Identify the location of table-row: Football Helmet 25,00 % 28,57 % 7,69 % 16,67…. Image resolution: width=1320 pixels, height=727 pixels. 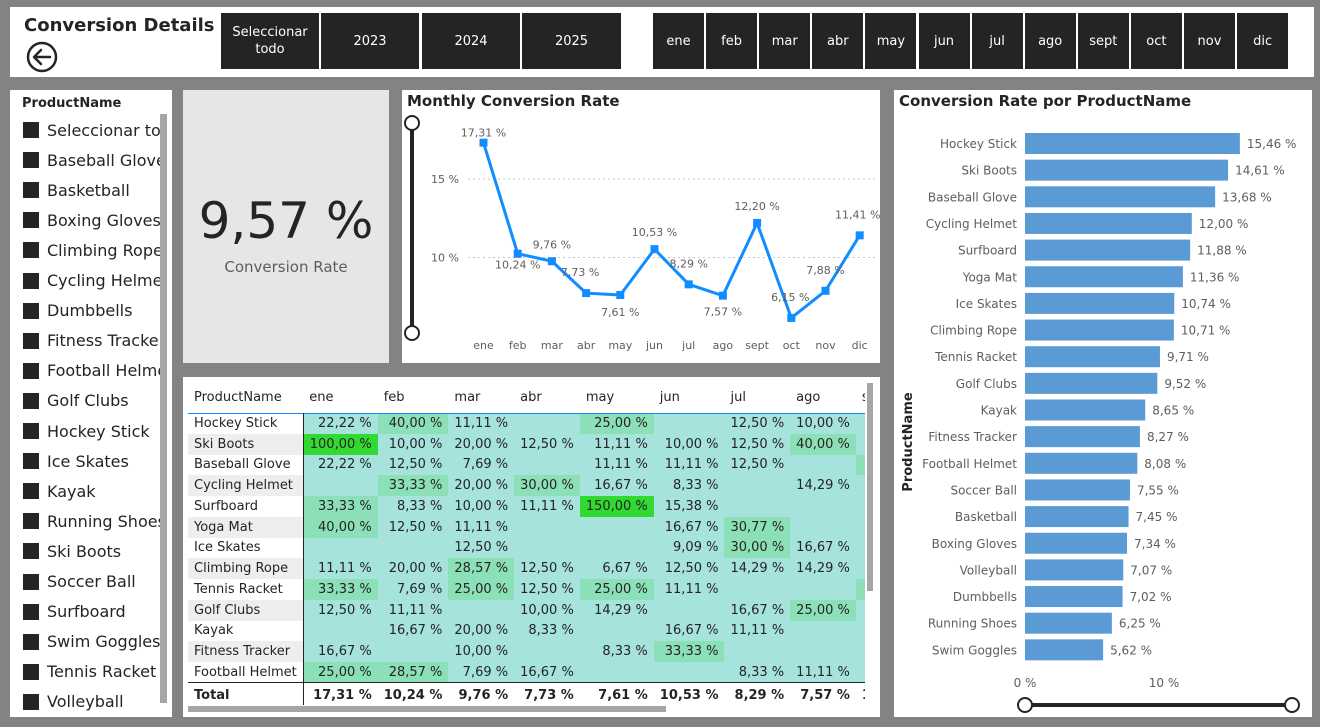
(526, 672).